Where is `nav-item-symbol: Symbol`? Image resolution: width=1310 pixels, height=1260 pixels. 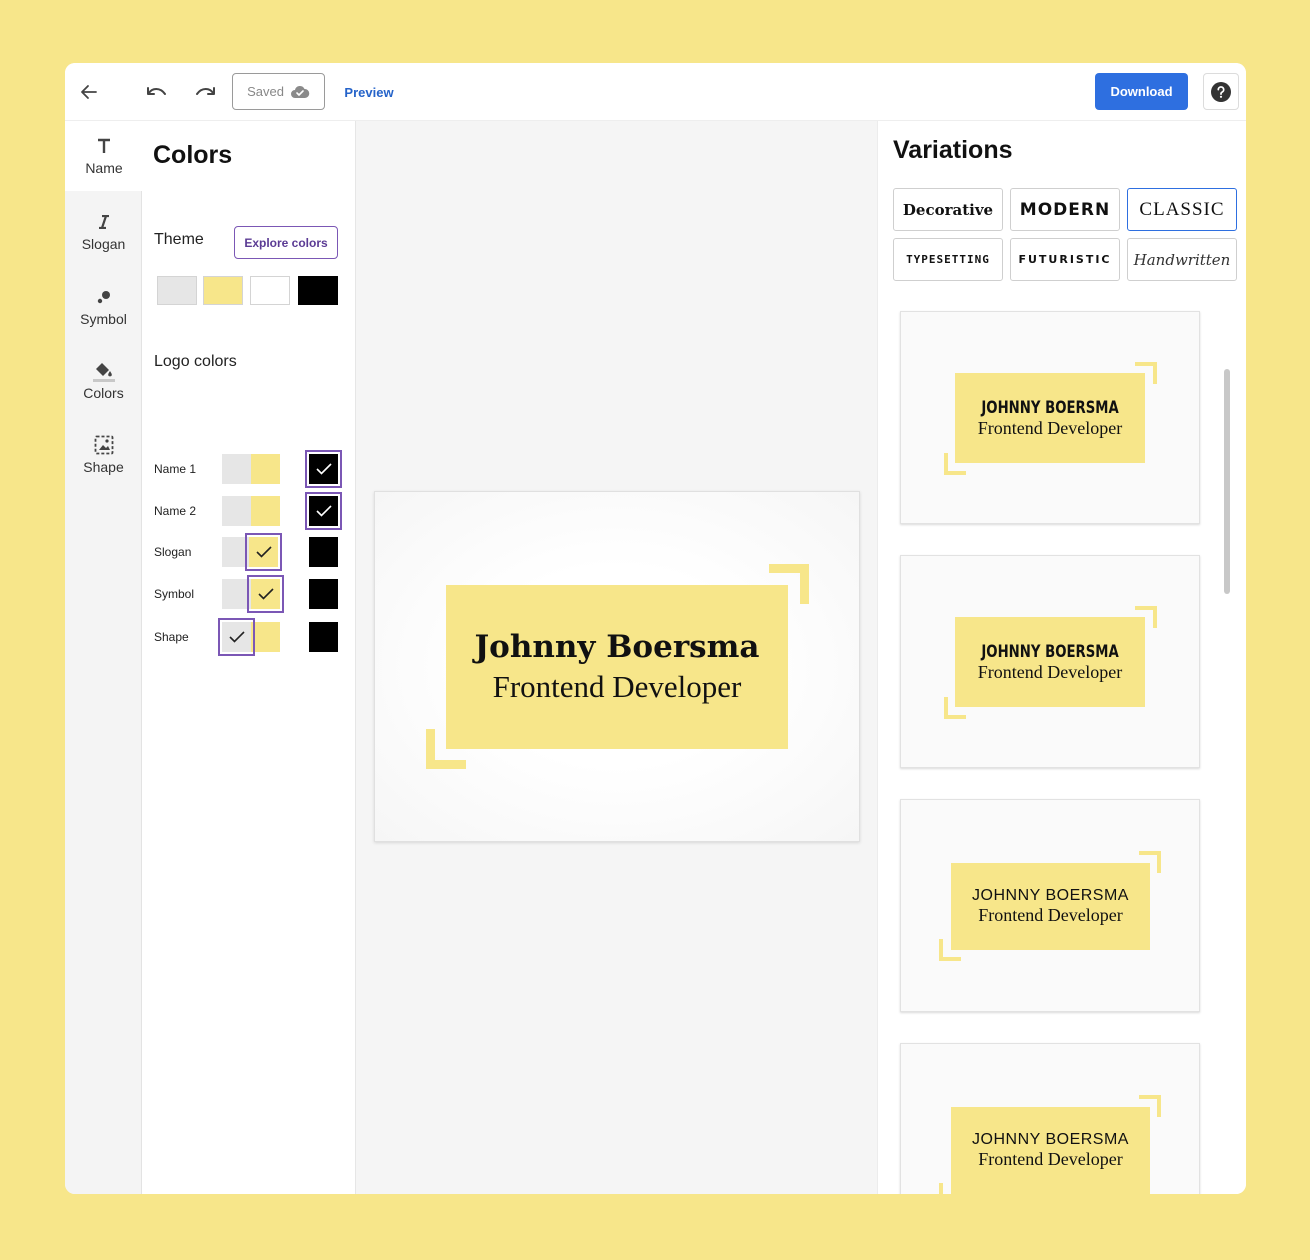 nav-item-symbol: Symbol is located at coordinates (103, 307).